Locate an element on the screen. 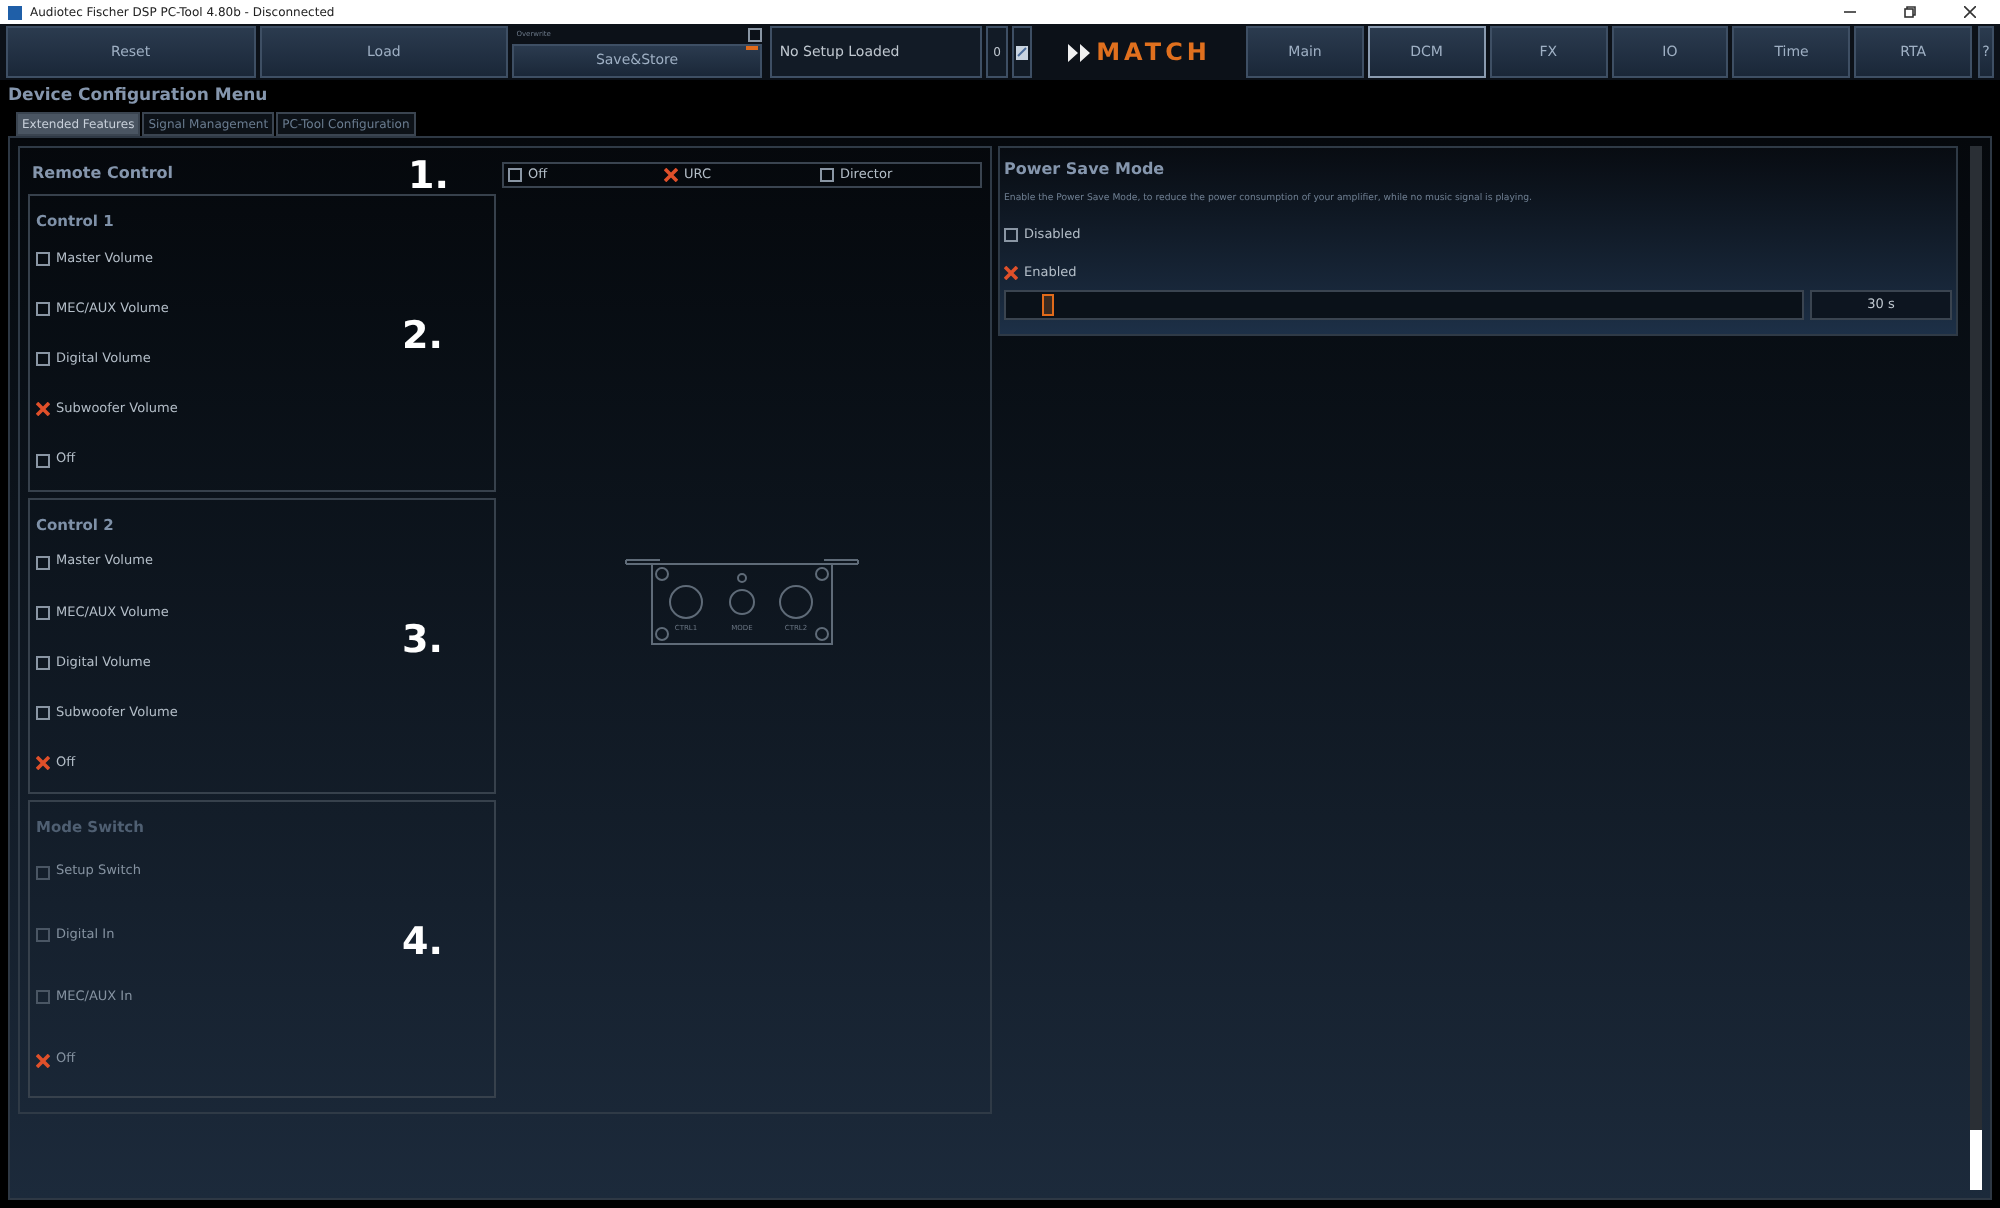 The height and width of the screenshot is (1208, 2000). slider-track is located at coordinates (1404, 305).